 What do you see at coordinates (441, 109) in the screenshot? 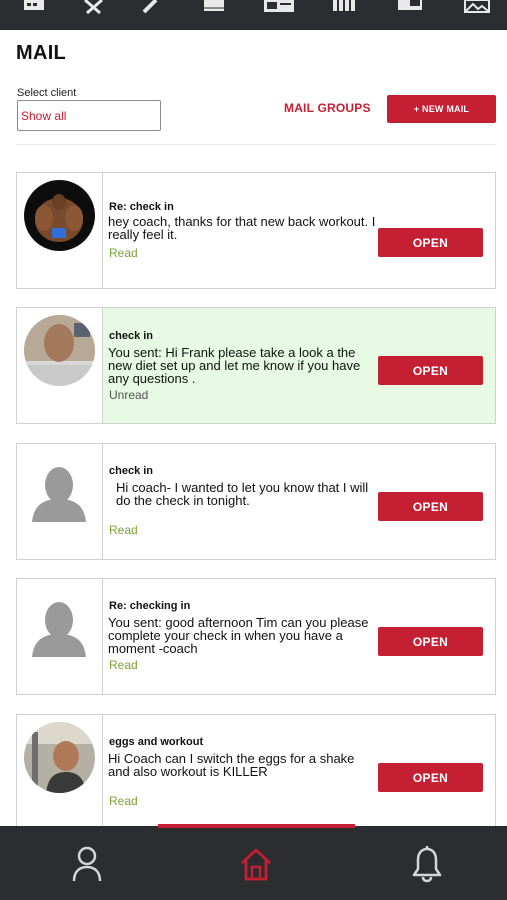
I see `new-mail-button: + NEW MAIL` at bounding box center [441, 109].